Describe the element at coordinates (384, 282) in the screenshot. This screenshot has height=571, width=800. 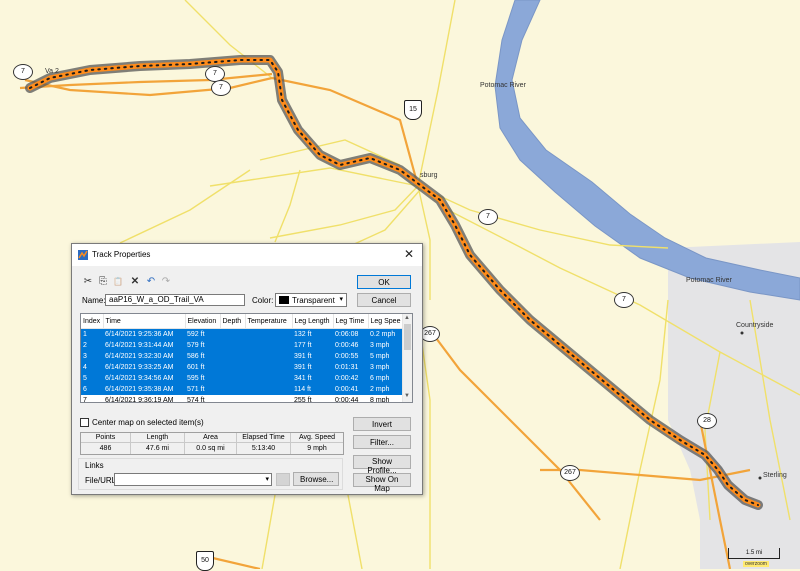
I see `ok-button: OK` at that location.